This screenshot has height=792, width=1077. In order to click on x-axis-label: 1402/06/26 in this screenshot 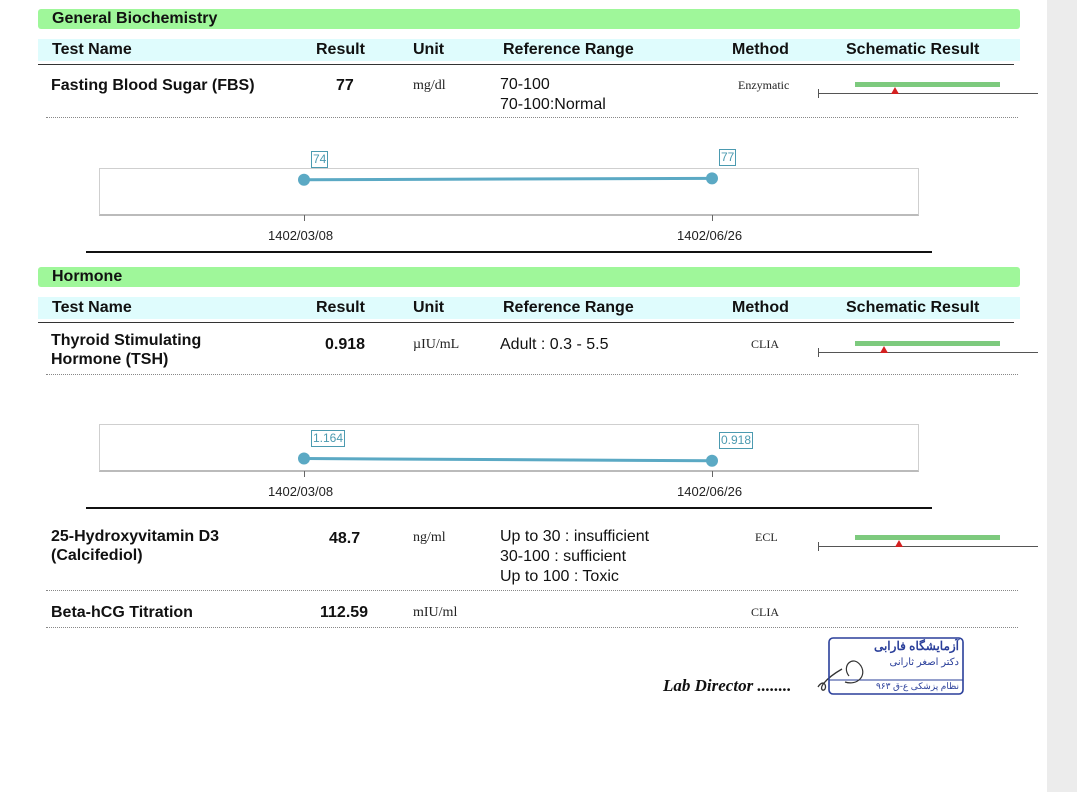, I will do `click(710, 491)`.